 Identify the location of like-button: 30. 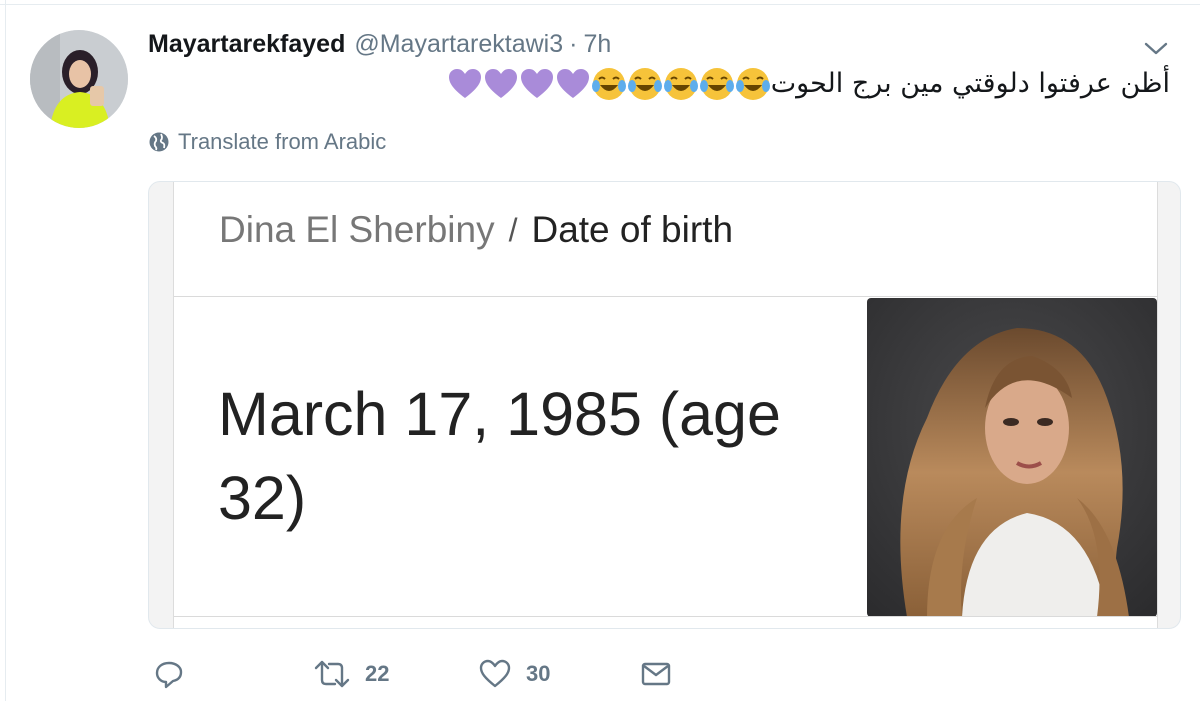
(514, 674).